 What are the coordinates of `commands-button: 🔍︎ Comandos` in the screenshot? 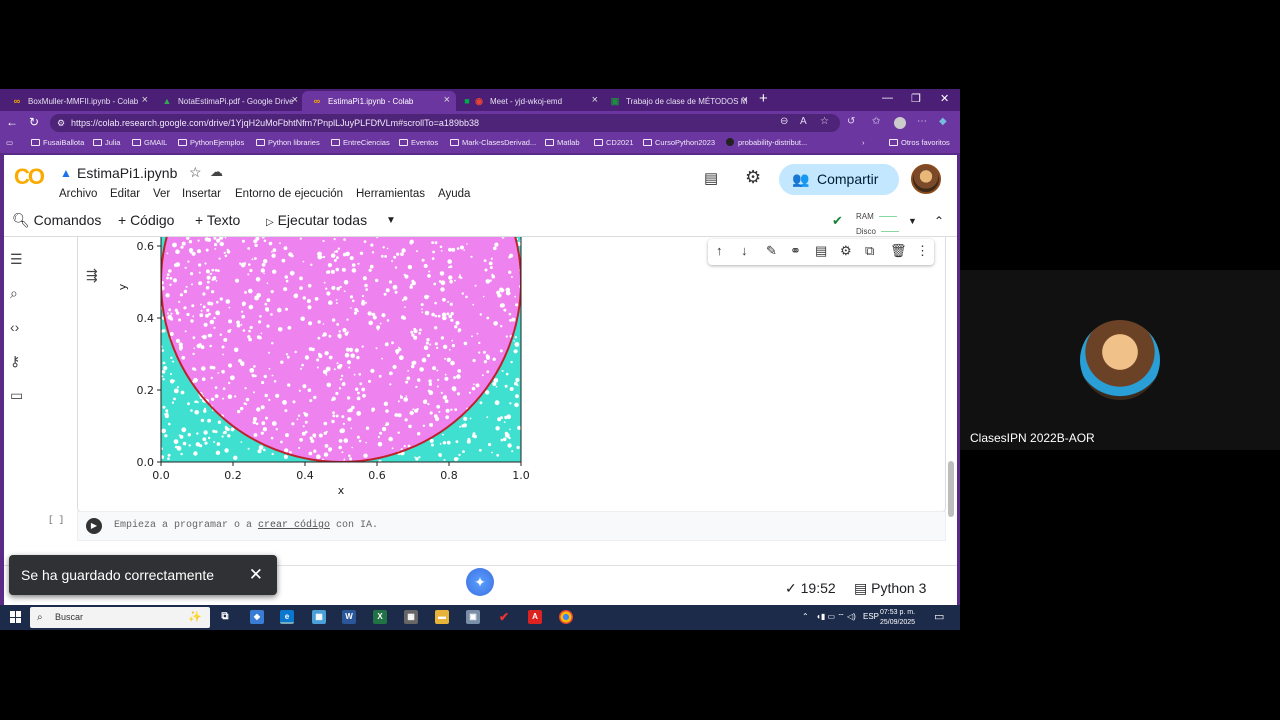 It's located at (56, 220).